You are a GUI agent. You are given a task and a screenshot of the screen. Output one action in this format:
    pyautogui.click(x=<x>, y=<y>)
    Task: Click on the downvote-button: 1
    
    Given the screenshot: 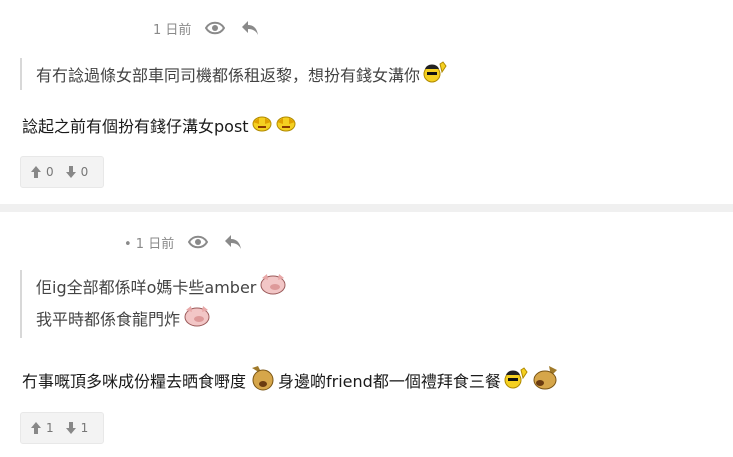 What is the action you would take?
    pyautogui.click(x=77, y=428)
    